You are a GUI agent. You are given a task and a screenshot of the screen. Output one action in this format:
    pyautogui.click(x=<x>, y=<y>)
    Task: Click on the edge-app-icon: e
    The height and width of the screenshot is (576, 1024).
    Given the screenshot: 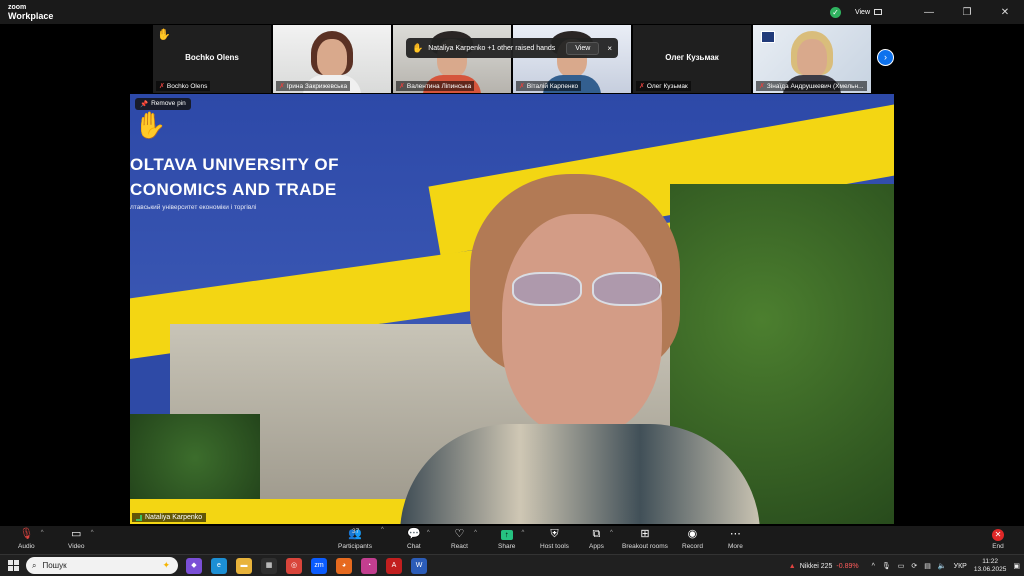 What is the action you would take?
    pyautogui.click(x=219, y=566)
    